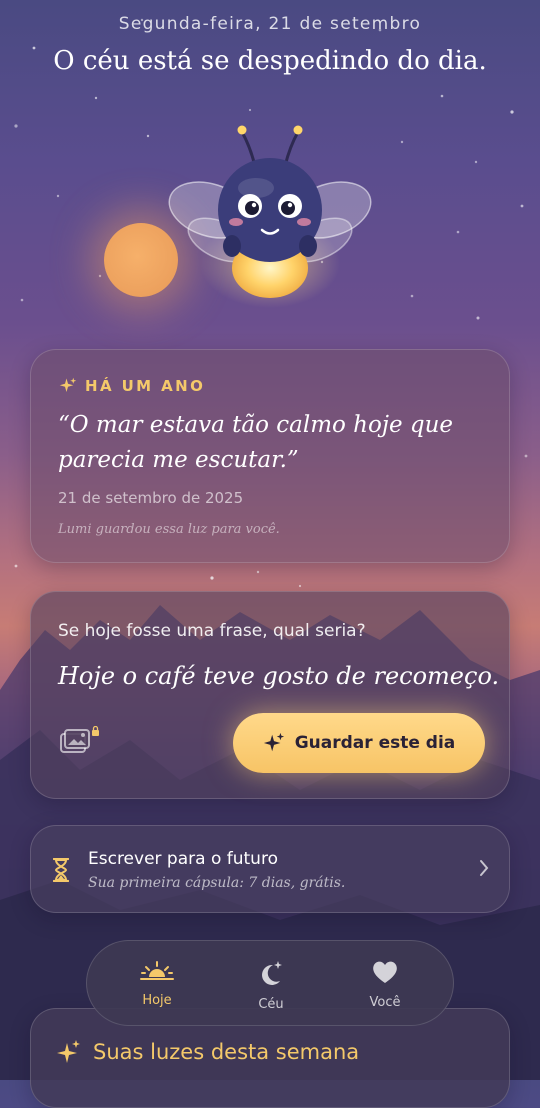 The height and width of the screenshot is (1108, 540). What do you see at coordinates (157, 970) in the screenshot?
I see `sunset-icon` at bounding box center [157, 970].